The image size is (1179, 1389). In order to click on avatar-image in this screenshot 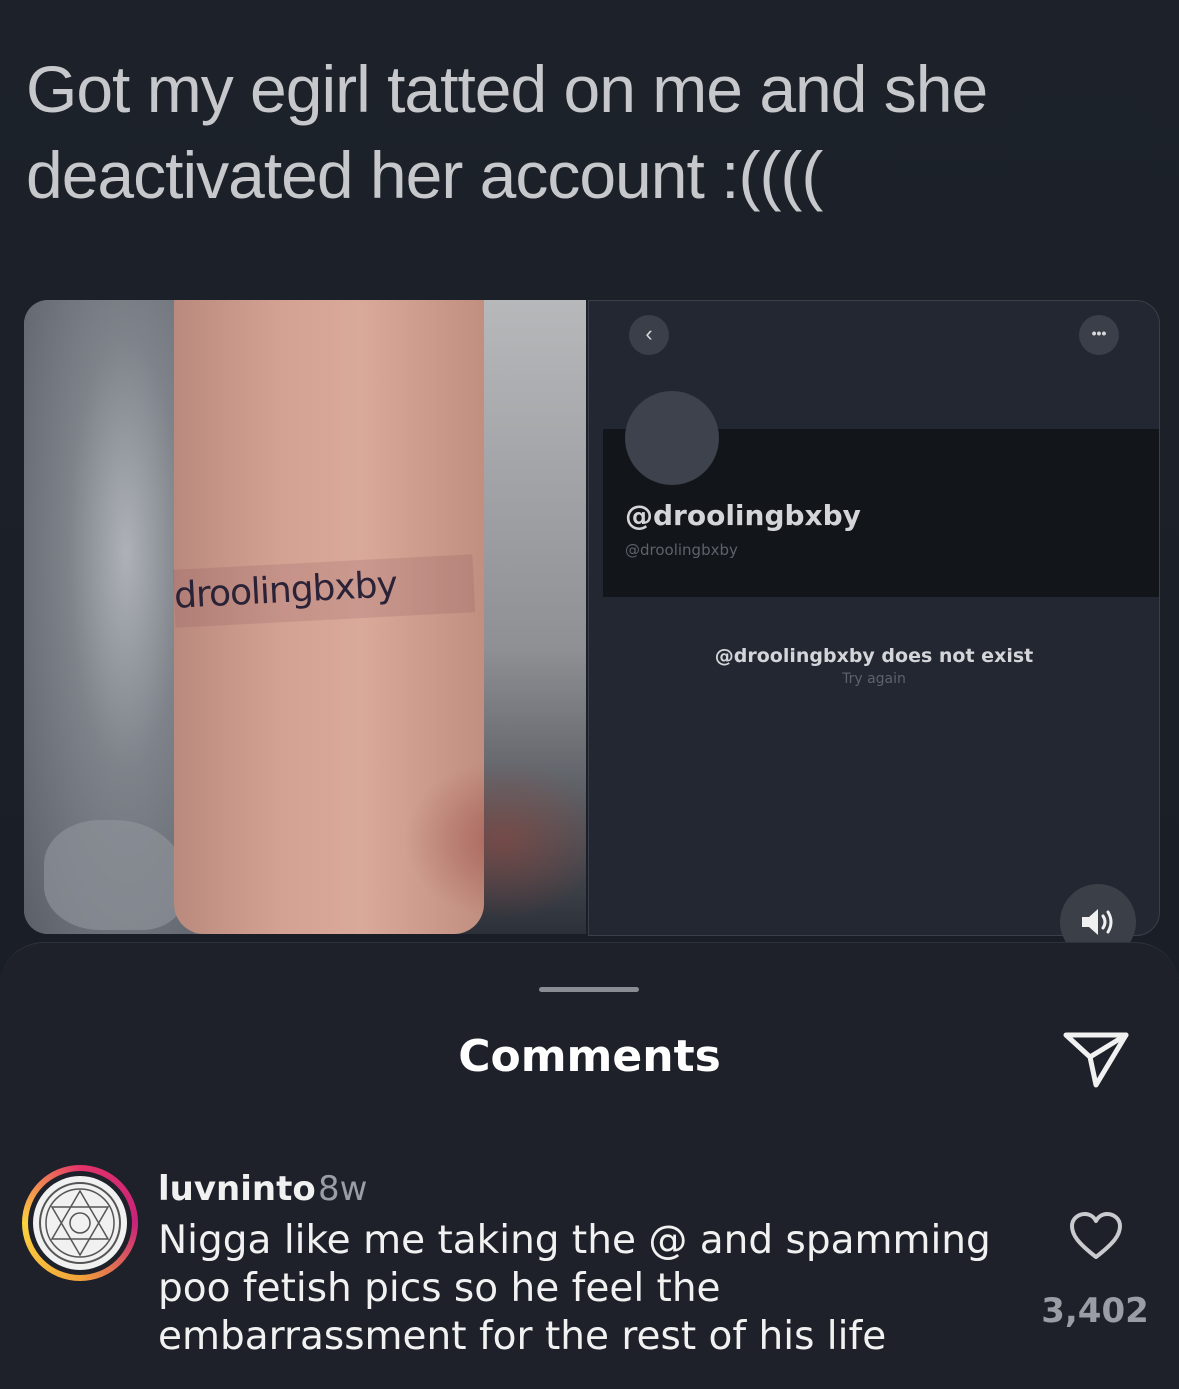, I will do `click(80, 1223)`.